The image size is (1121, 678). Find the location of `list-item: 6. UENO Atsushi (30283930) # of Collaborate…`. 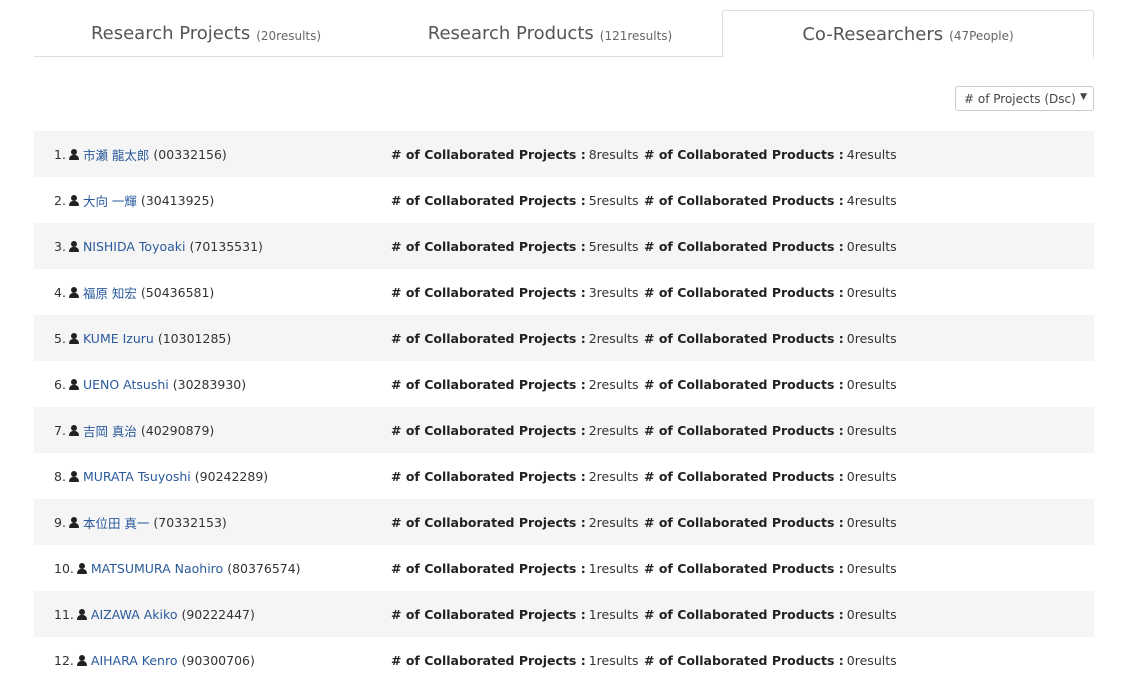

list-item: 6. UENO Atsushi (30283930) # of Collaborate… is located at coordinates (564, 384).